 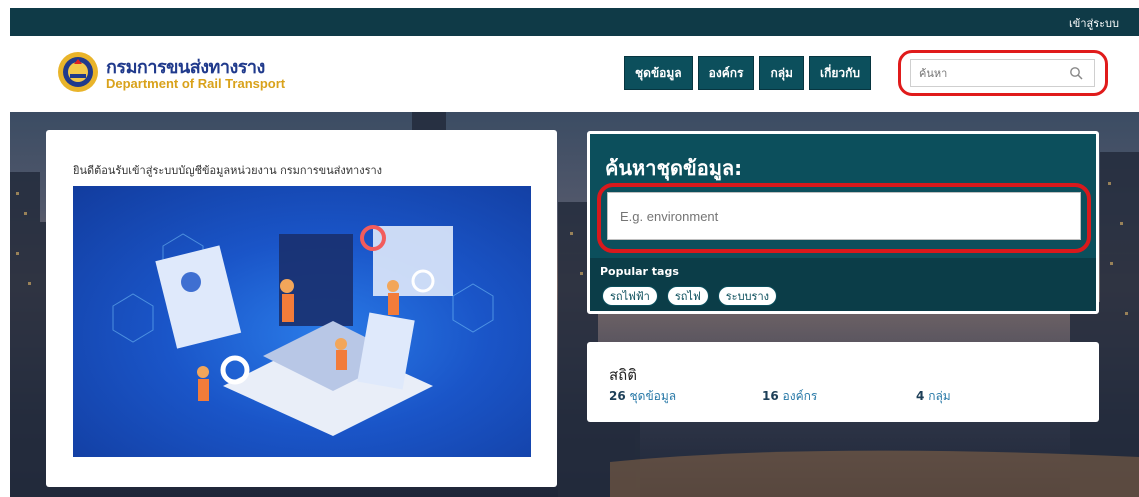 What do you see at coordinates (674, 168) in the screenshot?
I see `dataset-search-title: ค้นหาชุดข้อมูล:` at bounding box center [674, 168].